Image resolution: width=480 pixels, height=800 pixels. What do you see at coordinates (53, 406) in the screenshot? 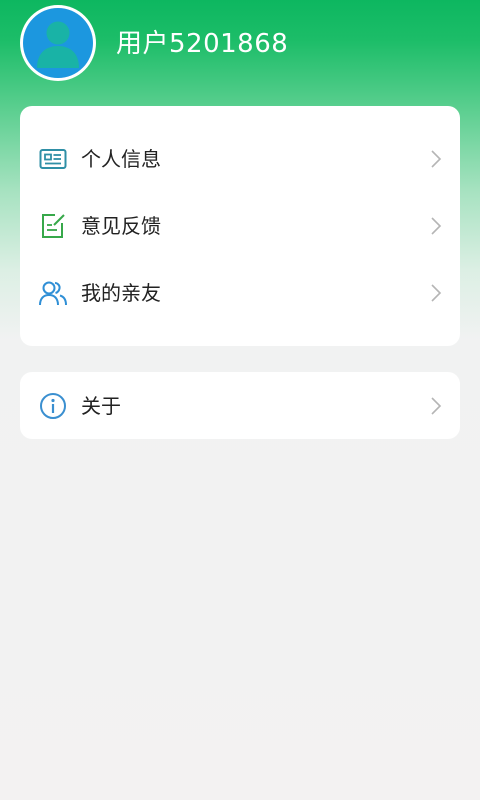
I see `info-icon` at bounding box center [53, 406].